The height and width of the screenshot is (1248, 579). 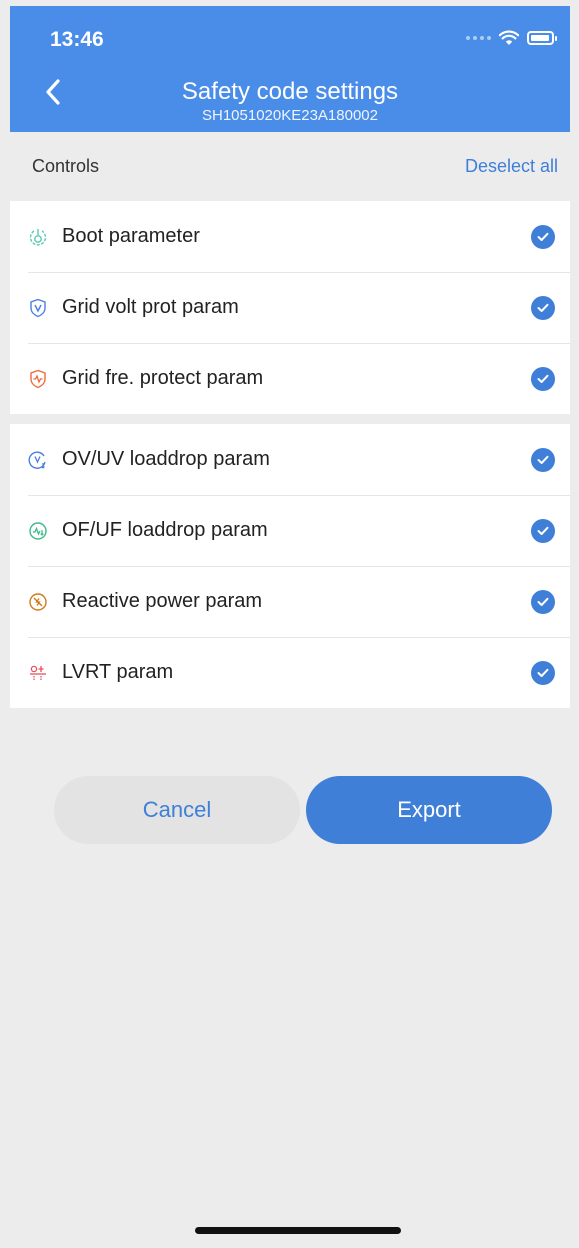 I want to click on section-label: Controls, so click(x=66, y=166).